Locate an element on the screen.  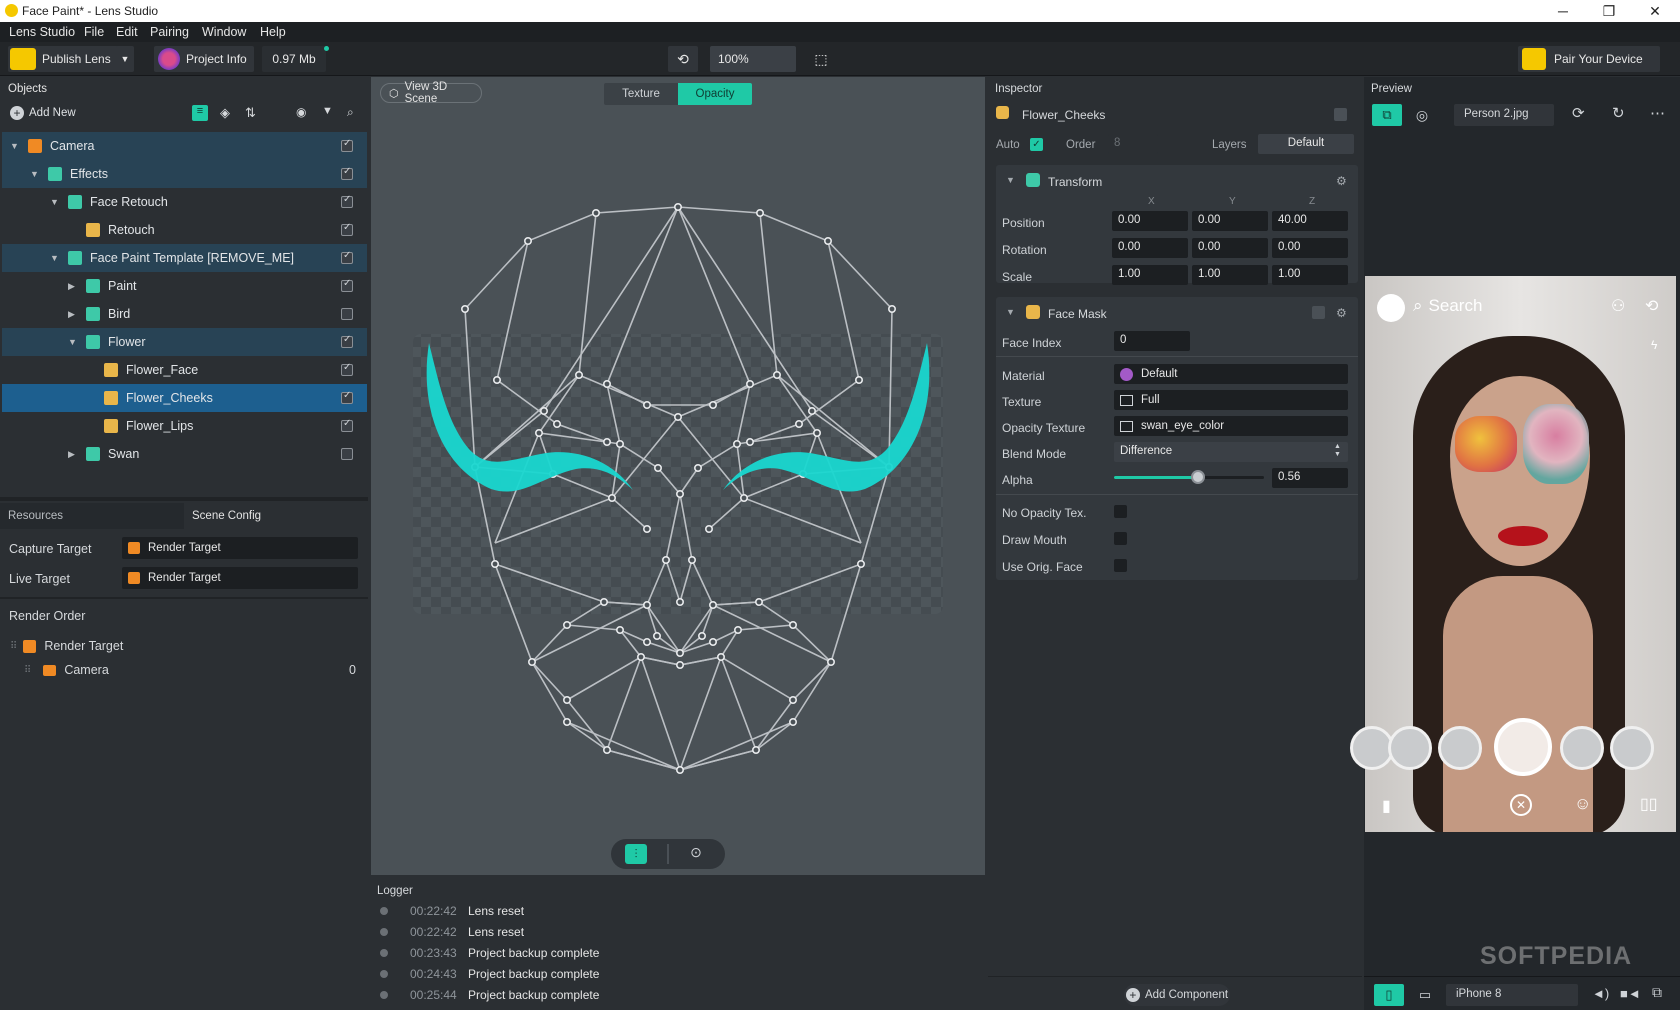
reset-preview-icon: ⟲ is located at coordinates (683, 59).